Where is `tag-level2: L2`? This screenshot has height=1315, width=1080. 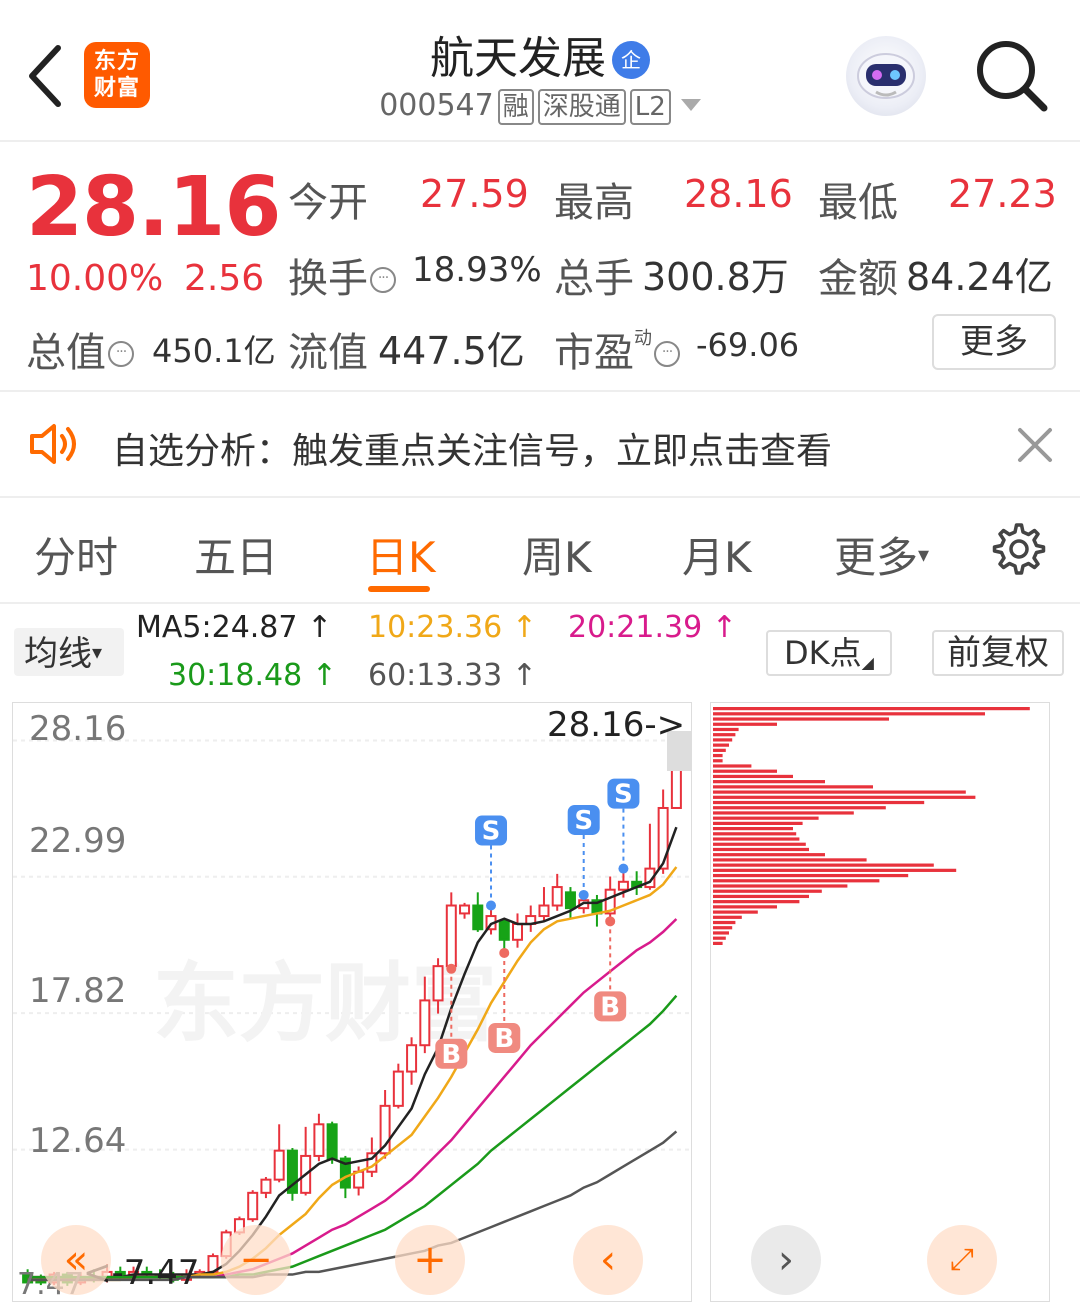 tag-level2: L2 is located at coordinates (650, 107).